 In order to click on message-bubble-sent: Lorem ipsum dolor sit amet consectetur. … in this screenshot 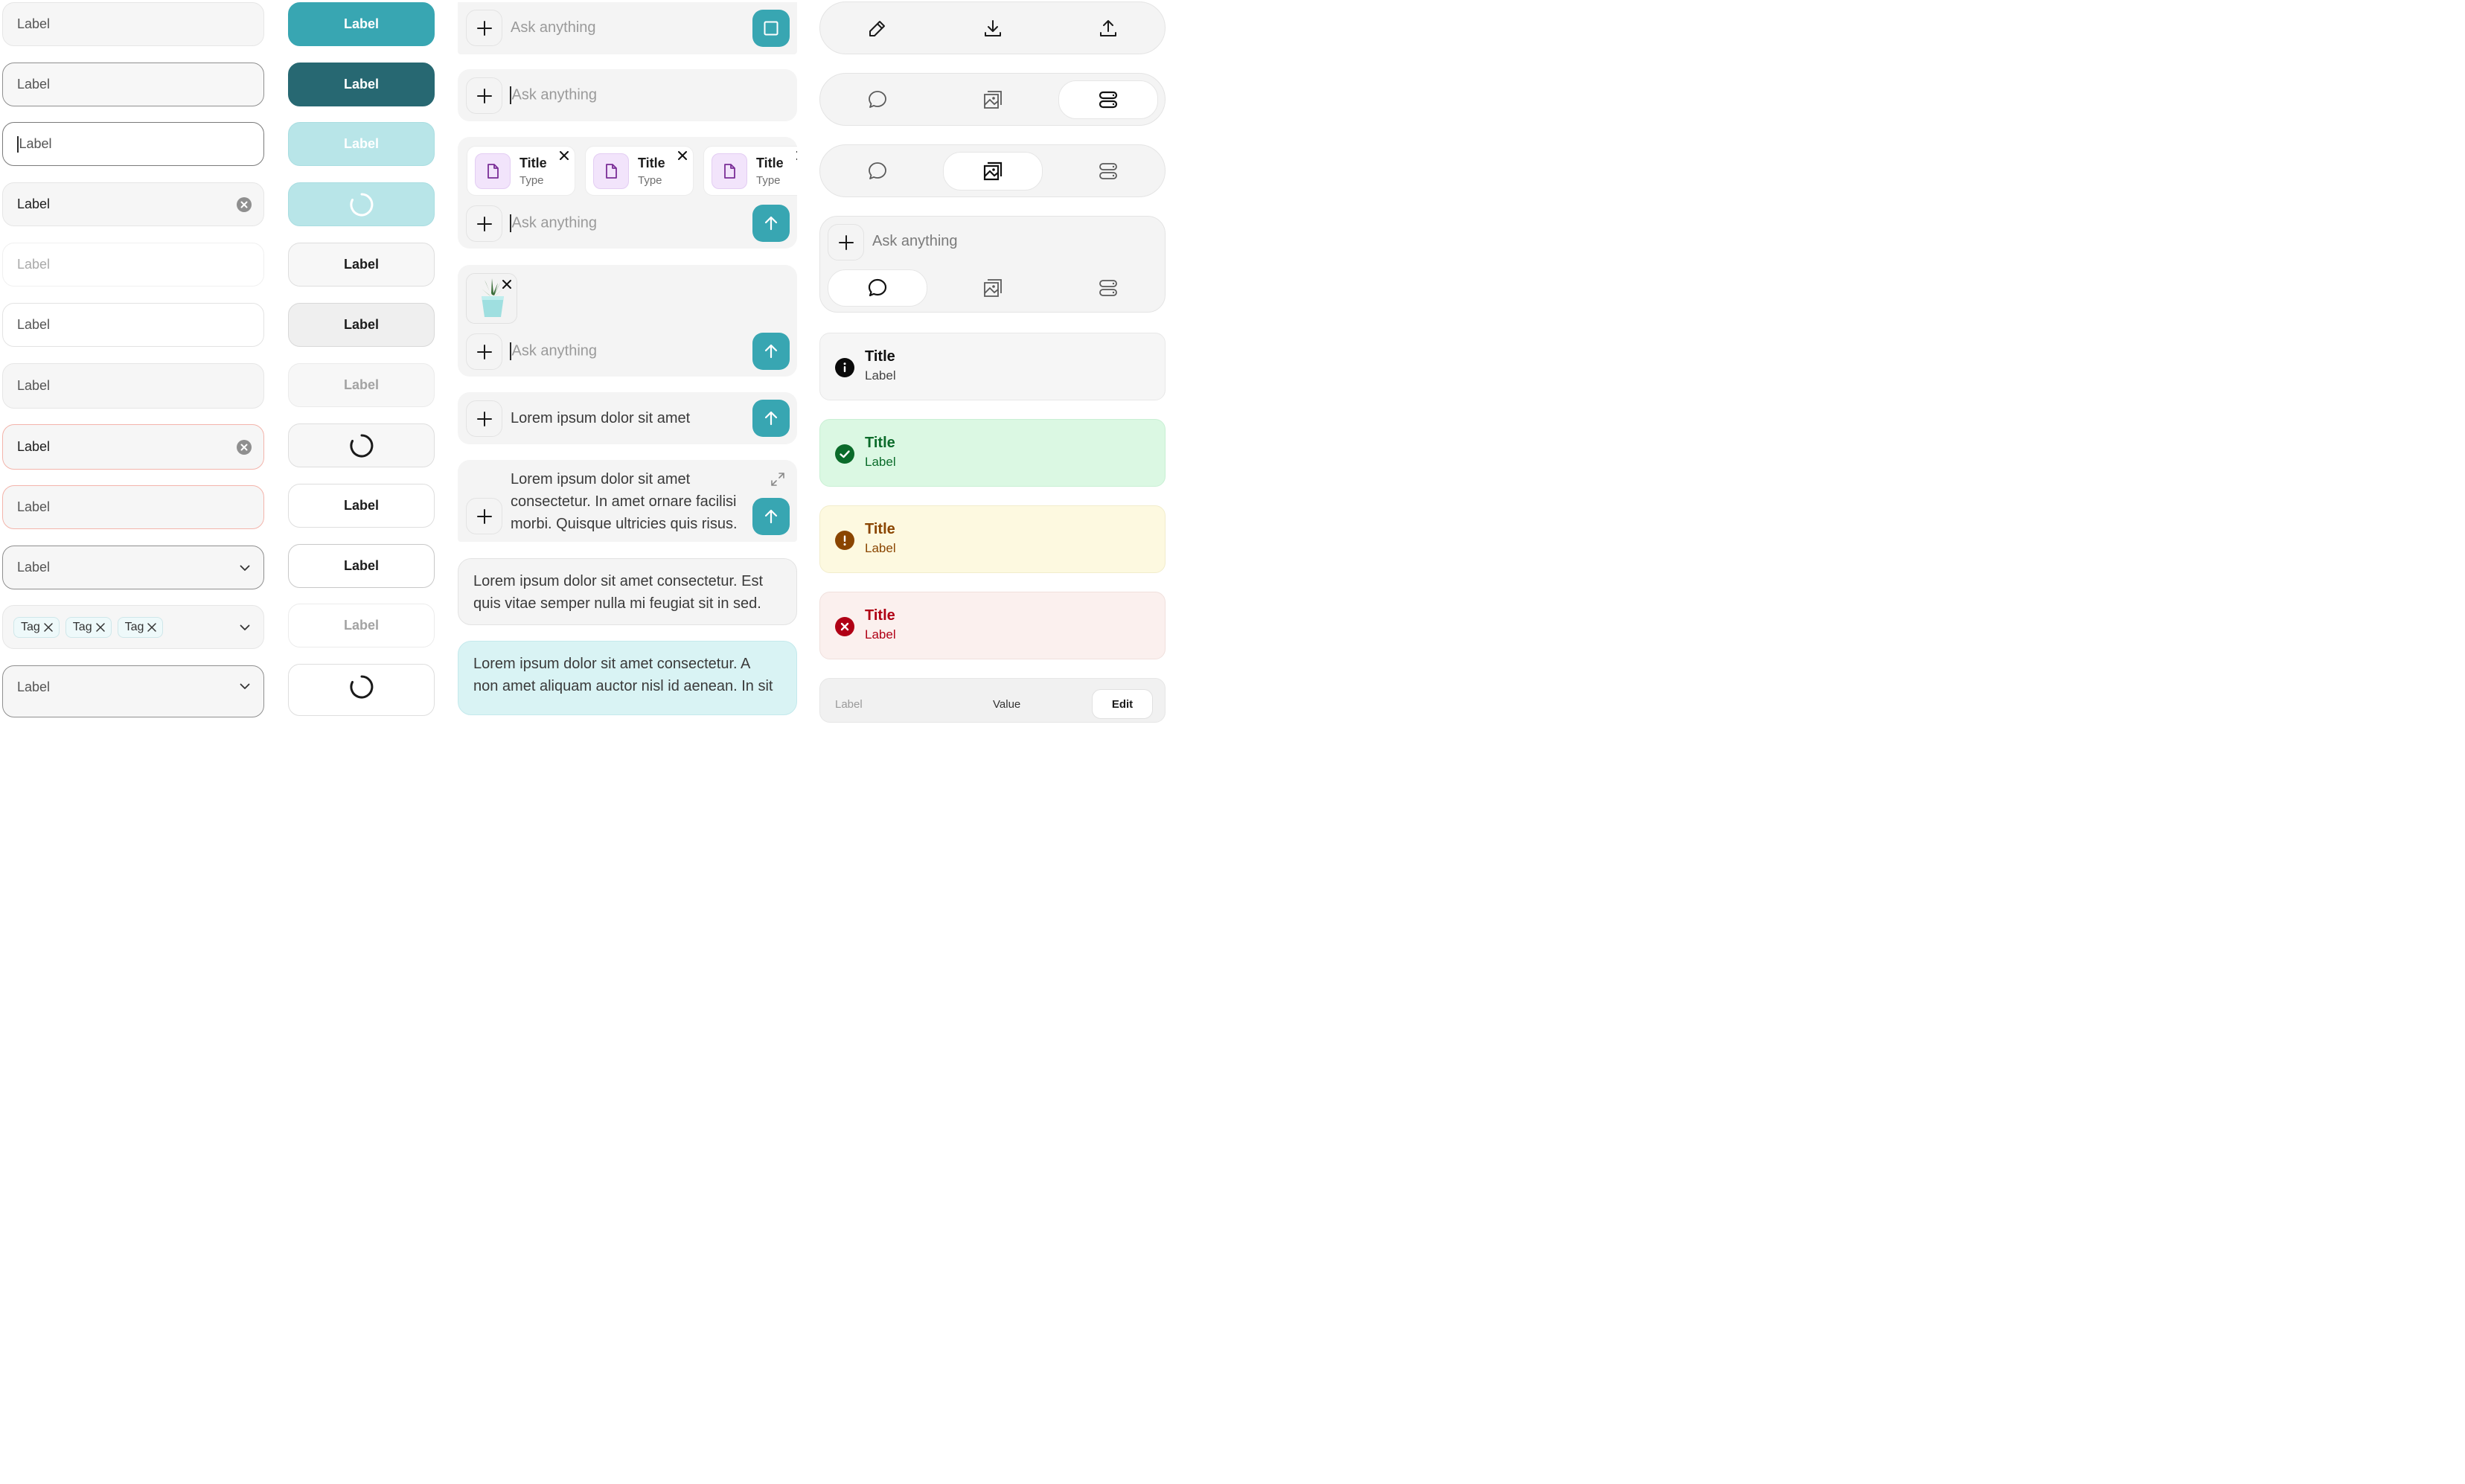, I will do `click(627, 678)`.